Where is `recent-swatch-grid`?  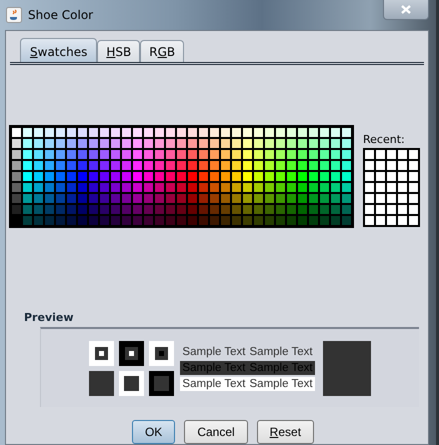 recent-swatch-grid is located at coordinates (391, 187).